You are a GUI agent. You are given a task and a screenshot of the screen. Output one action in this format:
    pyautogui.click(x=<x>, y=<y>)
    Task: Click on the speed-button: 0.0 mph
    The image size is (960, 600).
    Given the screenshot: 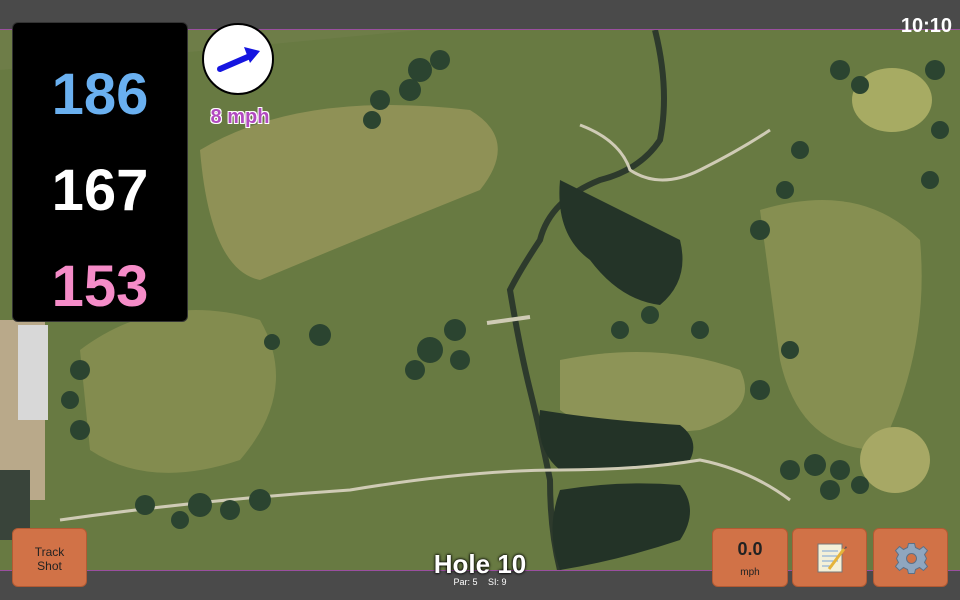 What is the action you would take?
    pyautogui.click(x=750, y=557)
    